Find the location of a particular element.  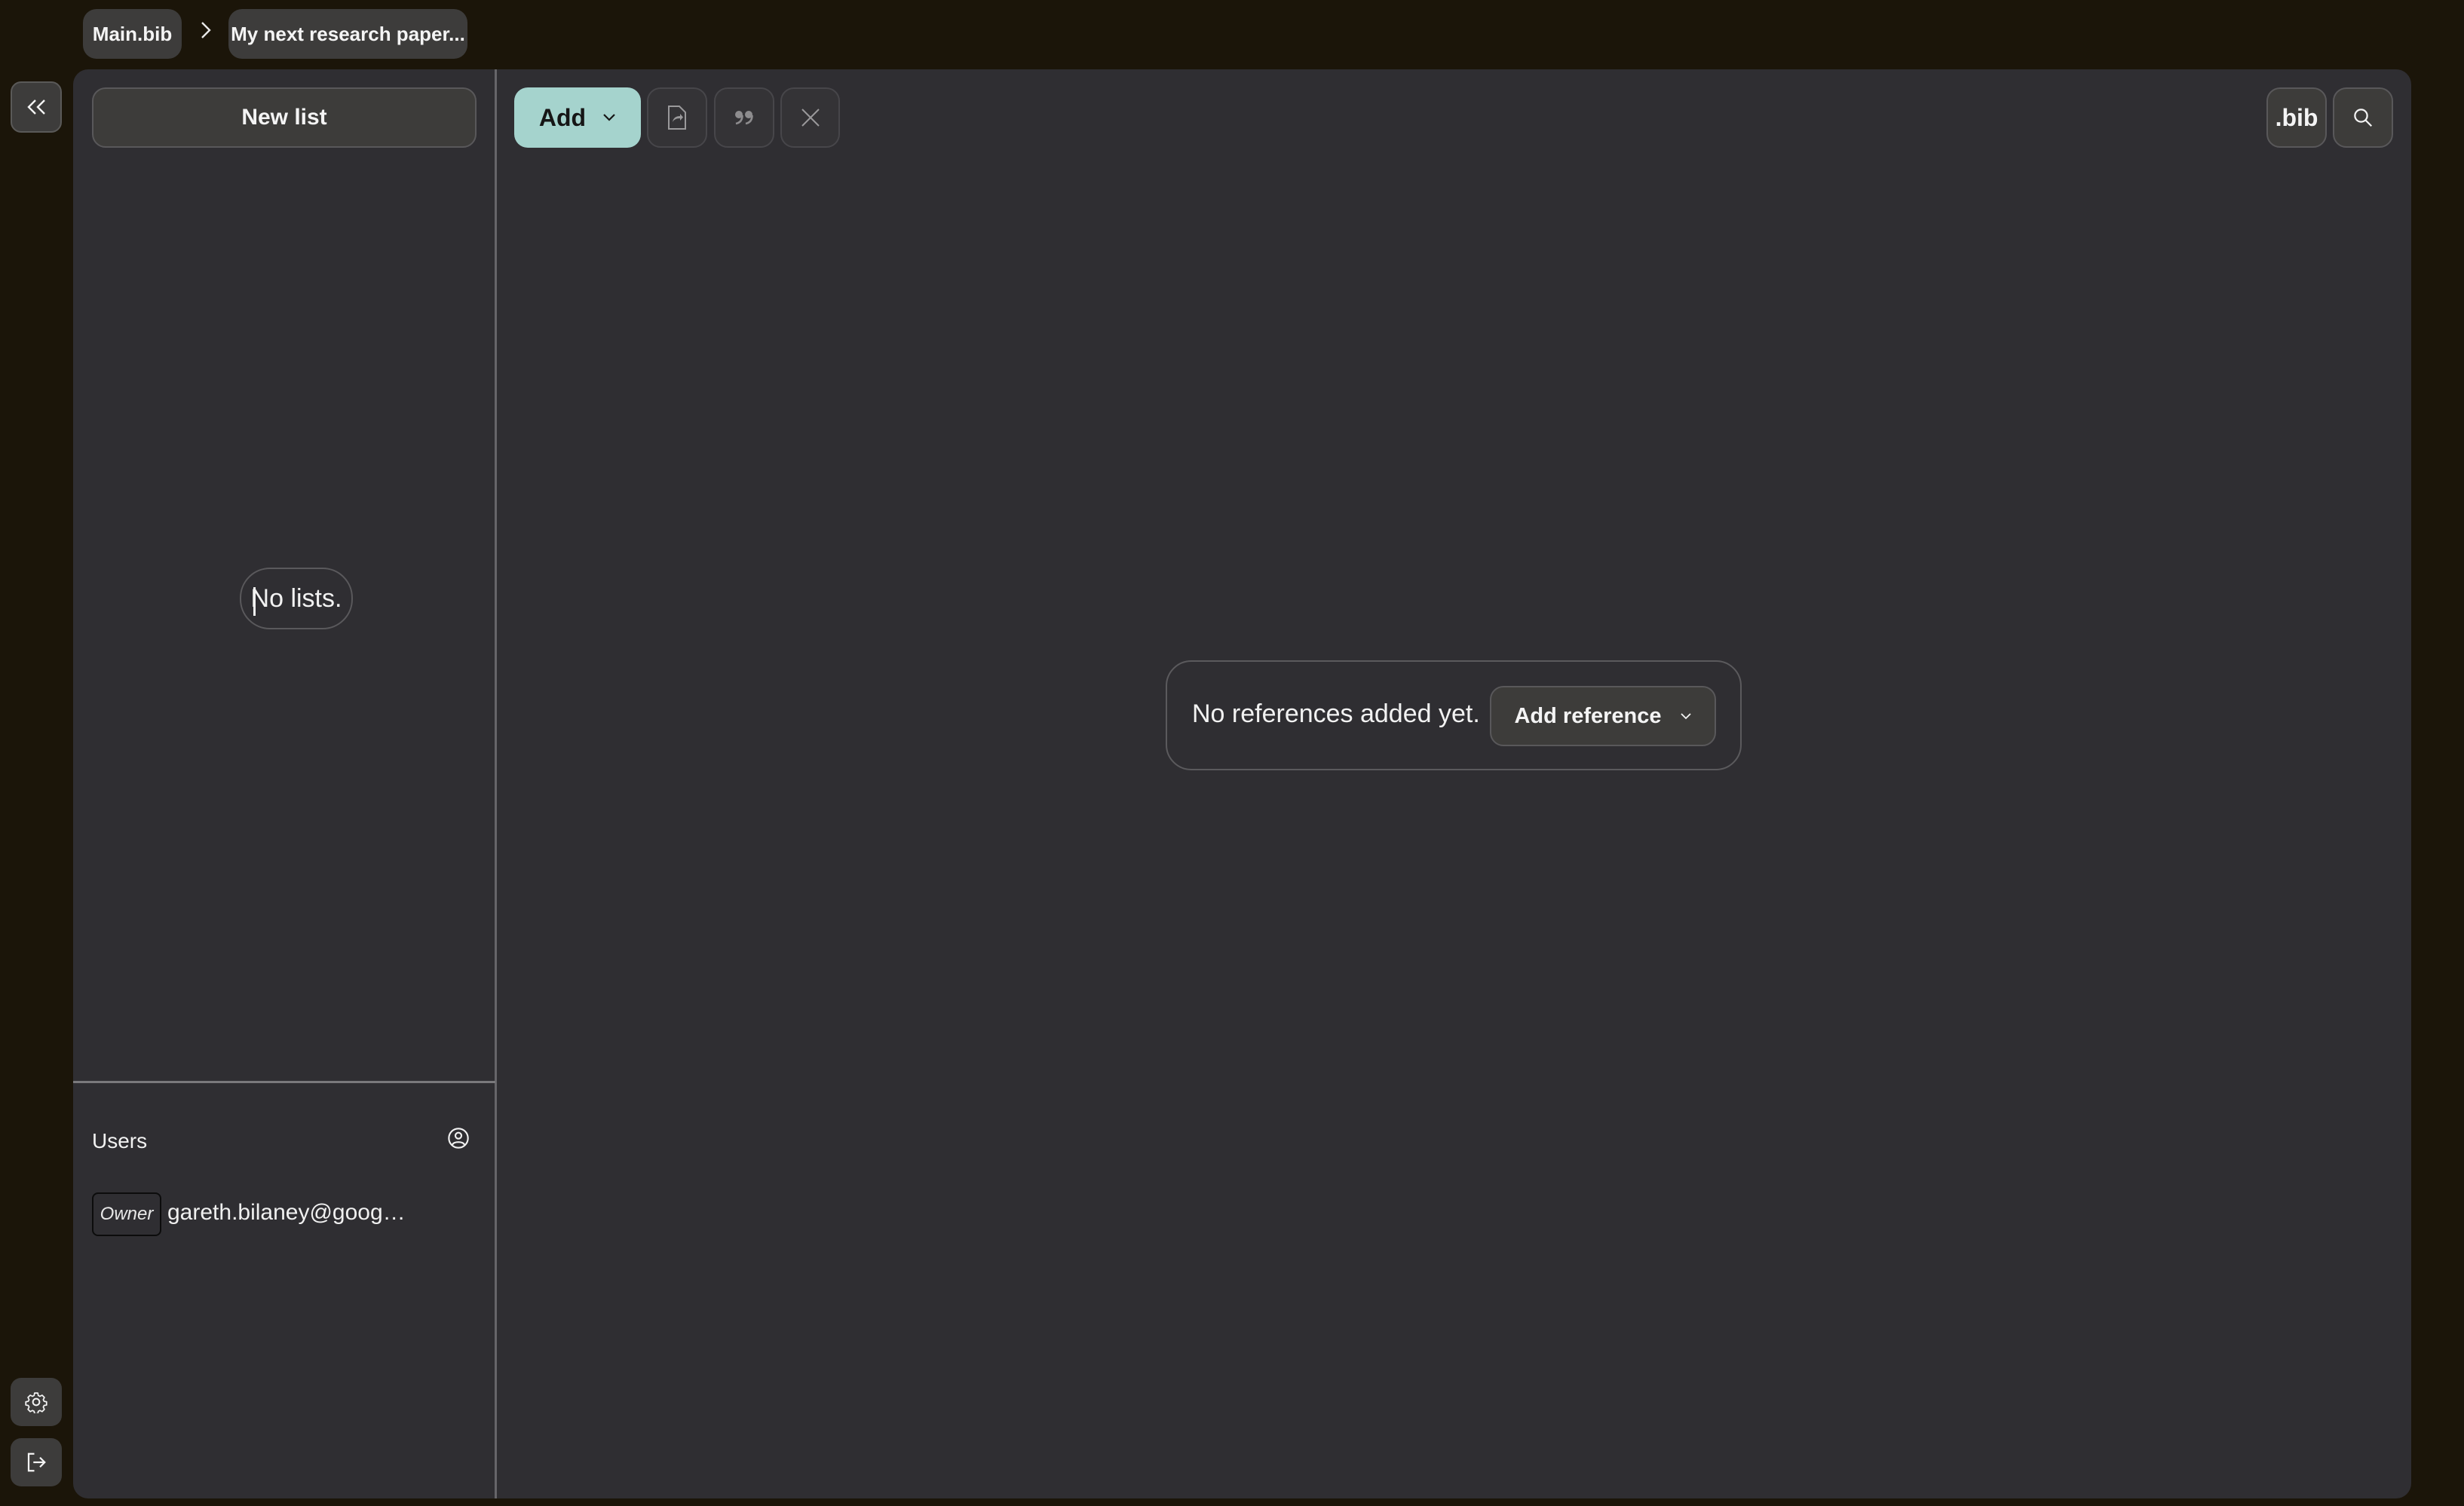

search-button is located at coordinates (2363, 117).